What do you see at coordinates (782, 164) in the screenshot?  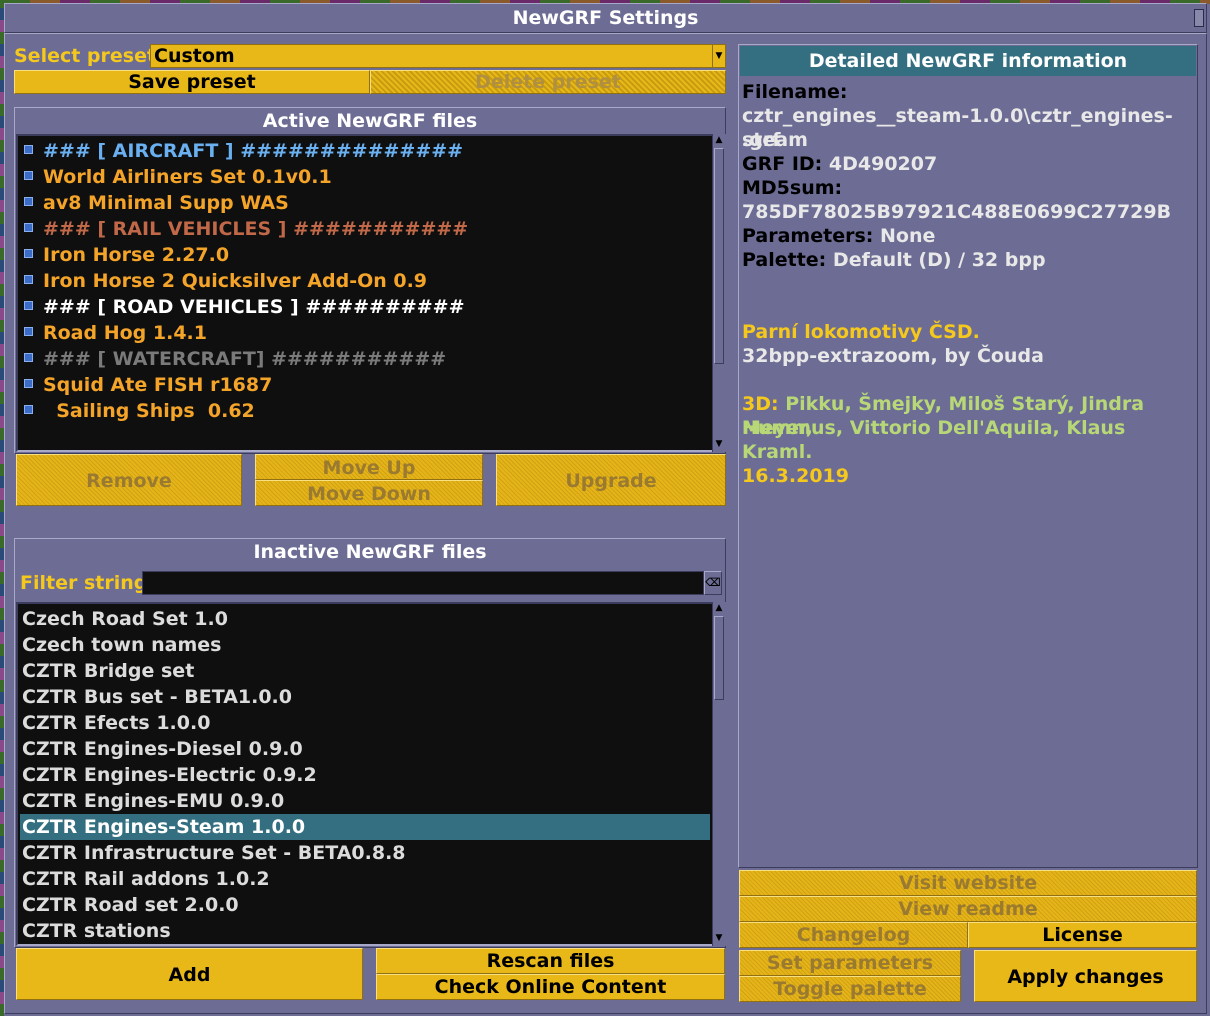 I see `grfid-label: GRF ID:` at bounding box center [782, 164].